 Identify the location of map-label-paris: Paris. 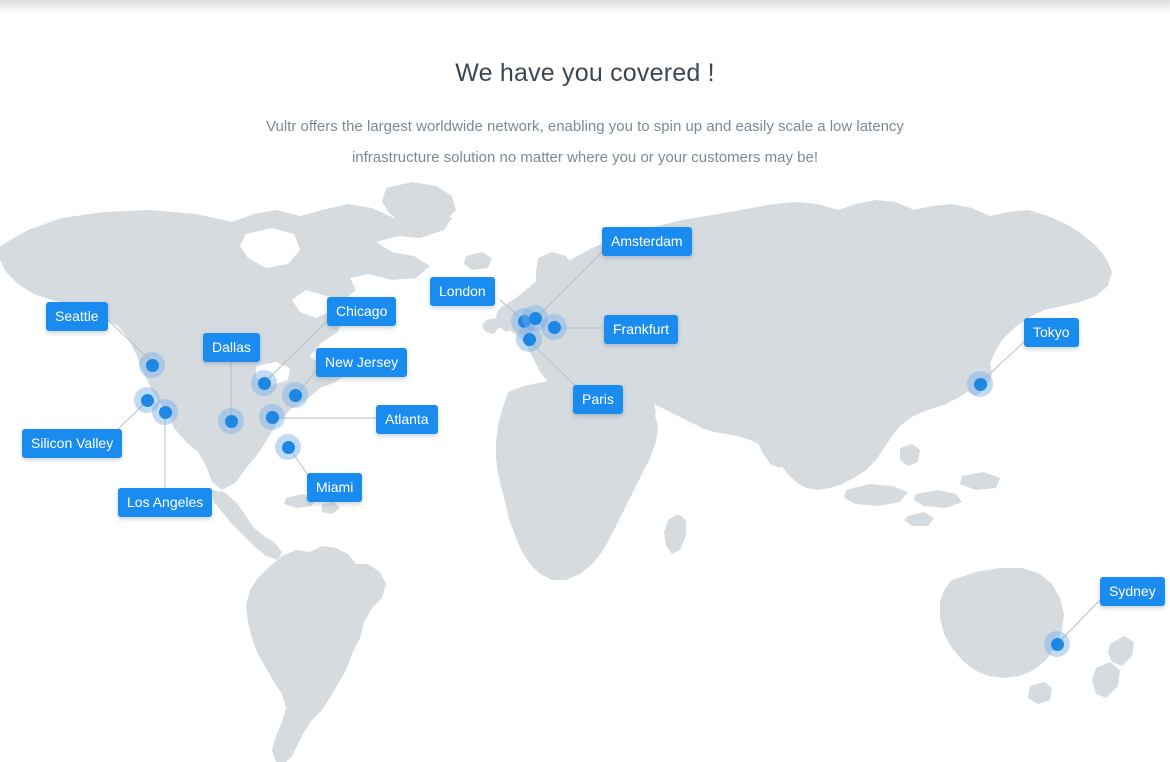
(598, 399).